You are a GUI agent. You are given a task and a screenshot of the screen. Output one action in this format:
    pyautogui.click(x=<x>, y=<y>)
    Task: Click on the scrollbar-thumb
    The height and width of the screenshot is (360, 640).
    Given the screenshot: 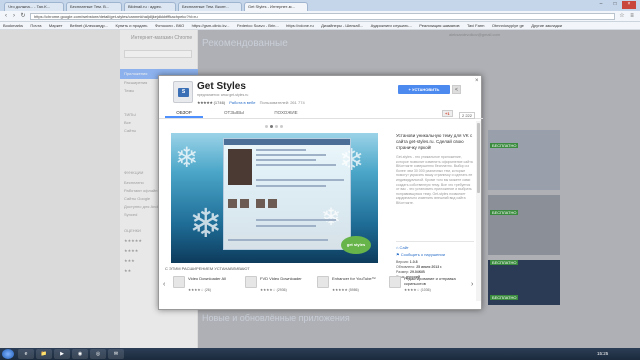 What is the action you would take?
    pyautogui.click(x=478, y=158)
    